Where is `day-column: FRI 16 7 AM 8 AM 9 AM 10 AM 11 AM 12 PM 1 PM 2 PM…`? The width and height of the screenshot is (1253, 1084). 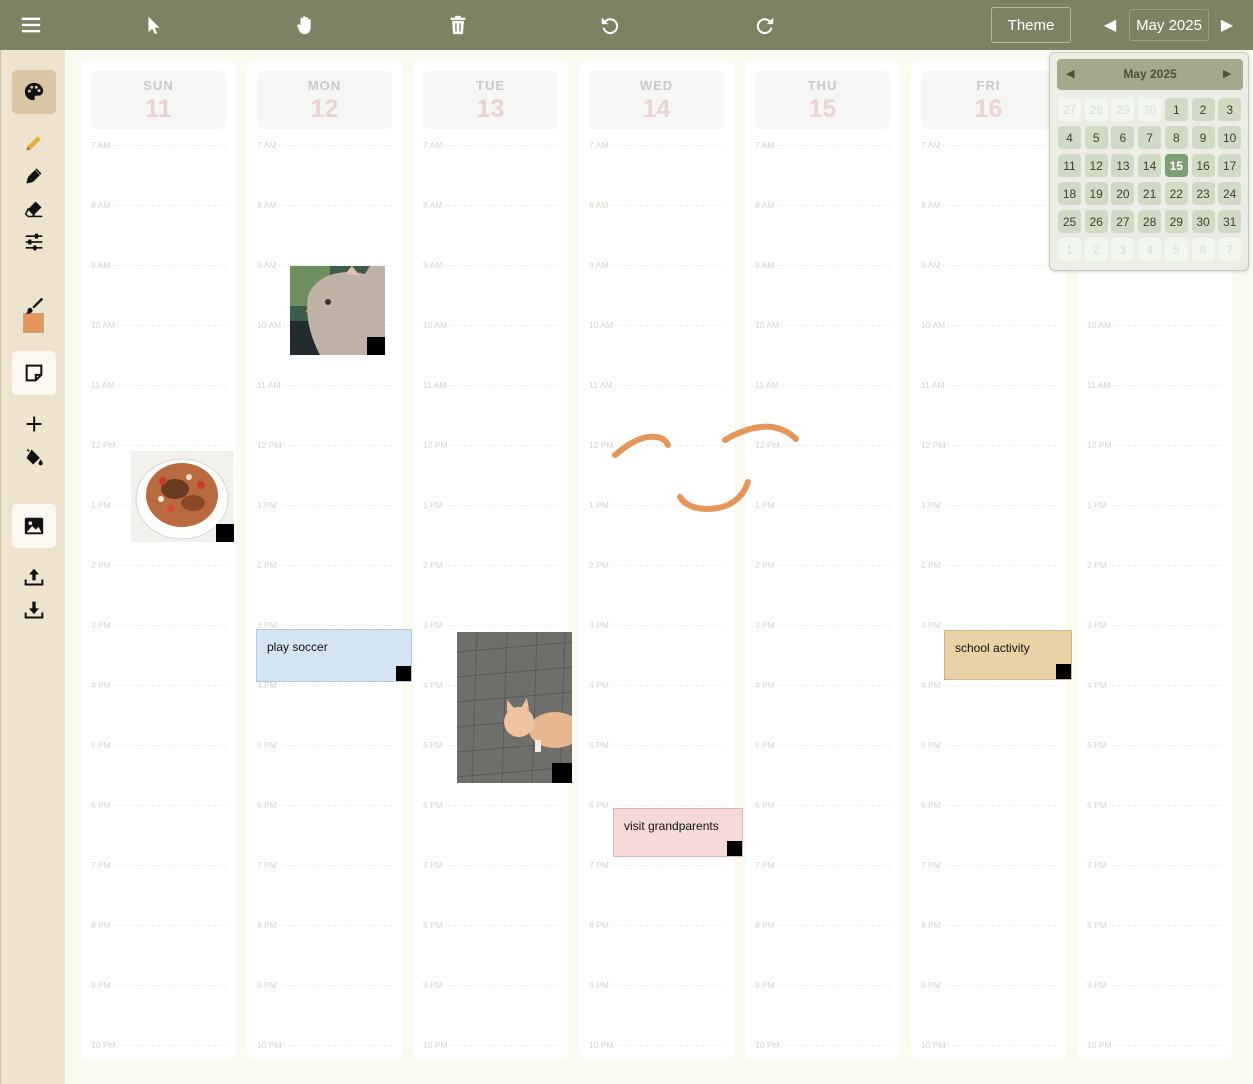 day-column: FRI 16 7 AM 8 AM 9 AM 10 AM 11 AM 12 PM 1 PM 2 PM… is located at coordinates (988, 560).